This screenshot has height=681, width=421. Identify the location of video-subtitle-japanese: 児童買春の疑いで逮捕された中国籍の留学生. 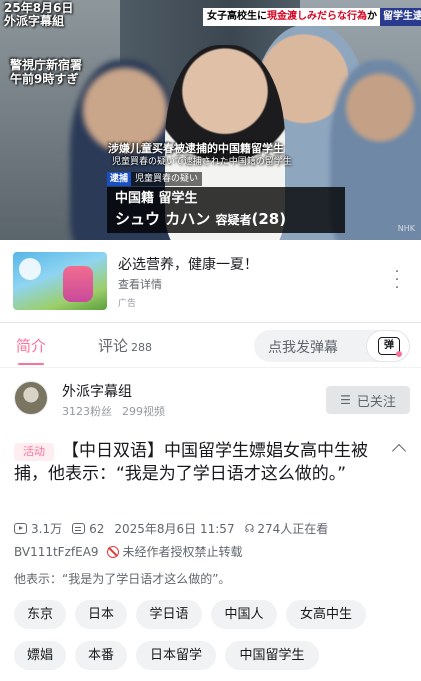
(202, 162).